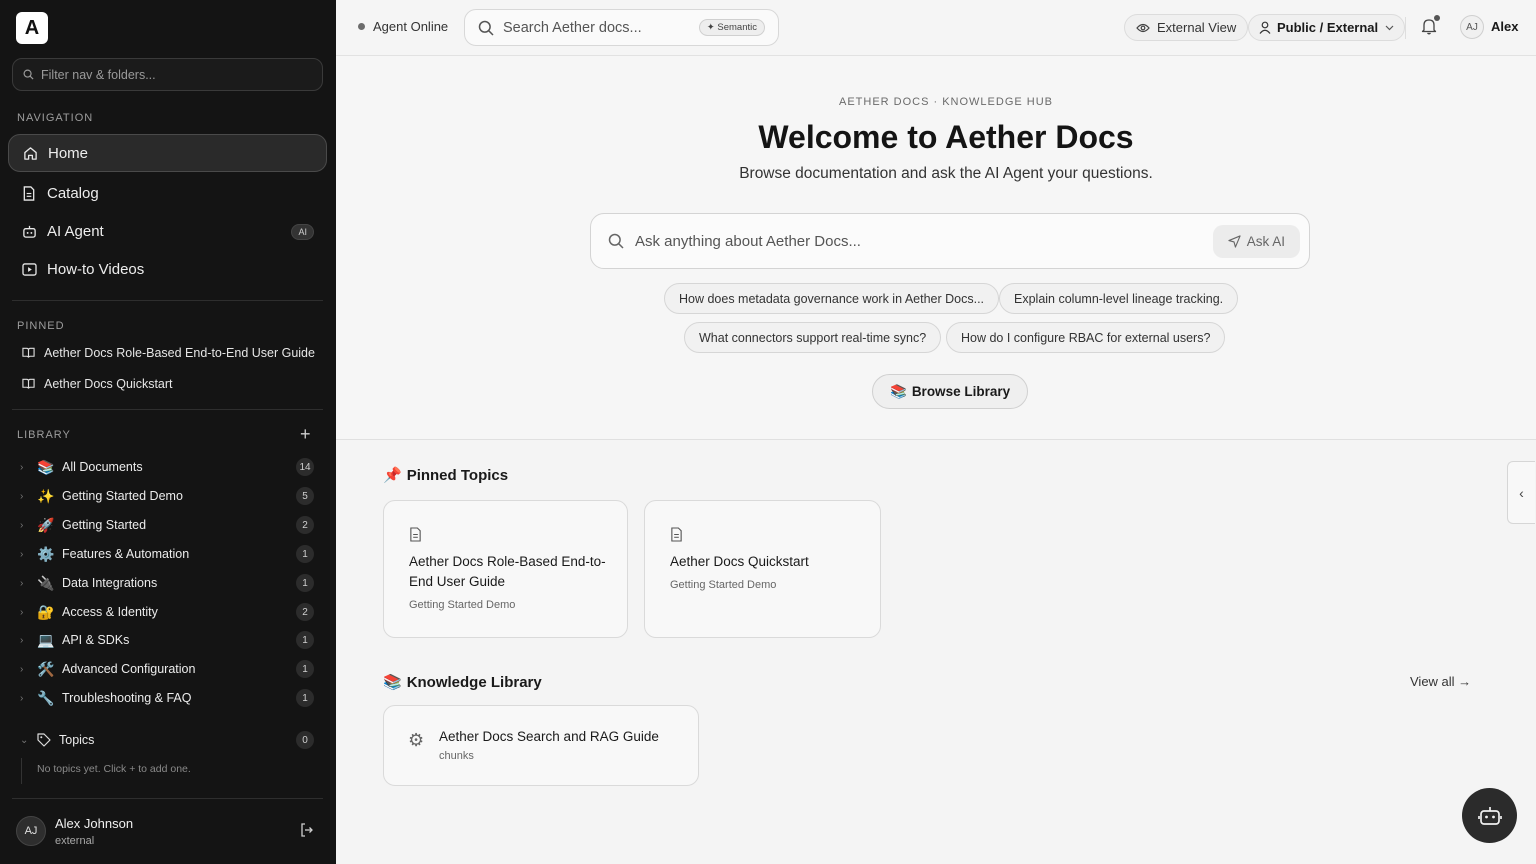  What do you see at coordinates (961, 391) in the screenshot?
I see `browse-library-label: Browse Library` at bounding box center [961, 391].